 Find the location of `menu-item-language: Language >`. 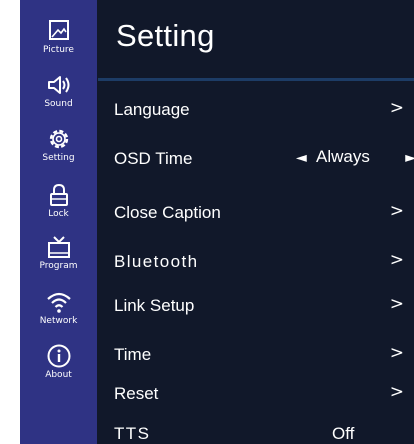

menu-item-language: Language > is located at coordinates (256, 112).